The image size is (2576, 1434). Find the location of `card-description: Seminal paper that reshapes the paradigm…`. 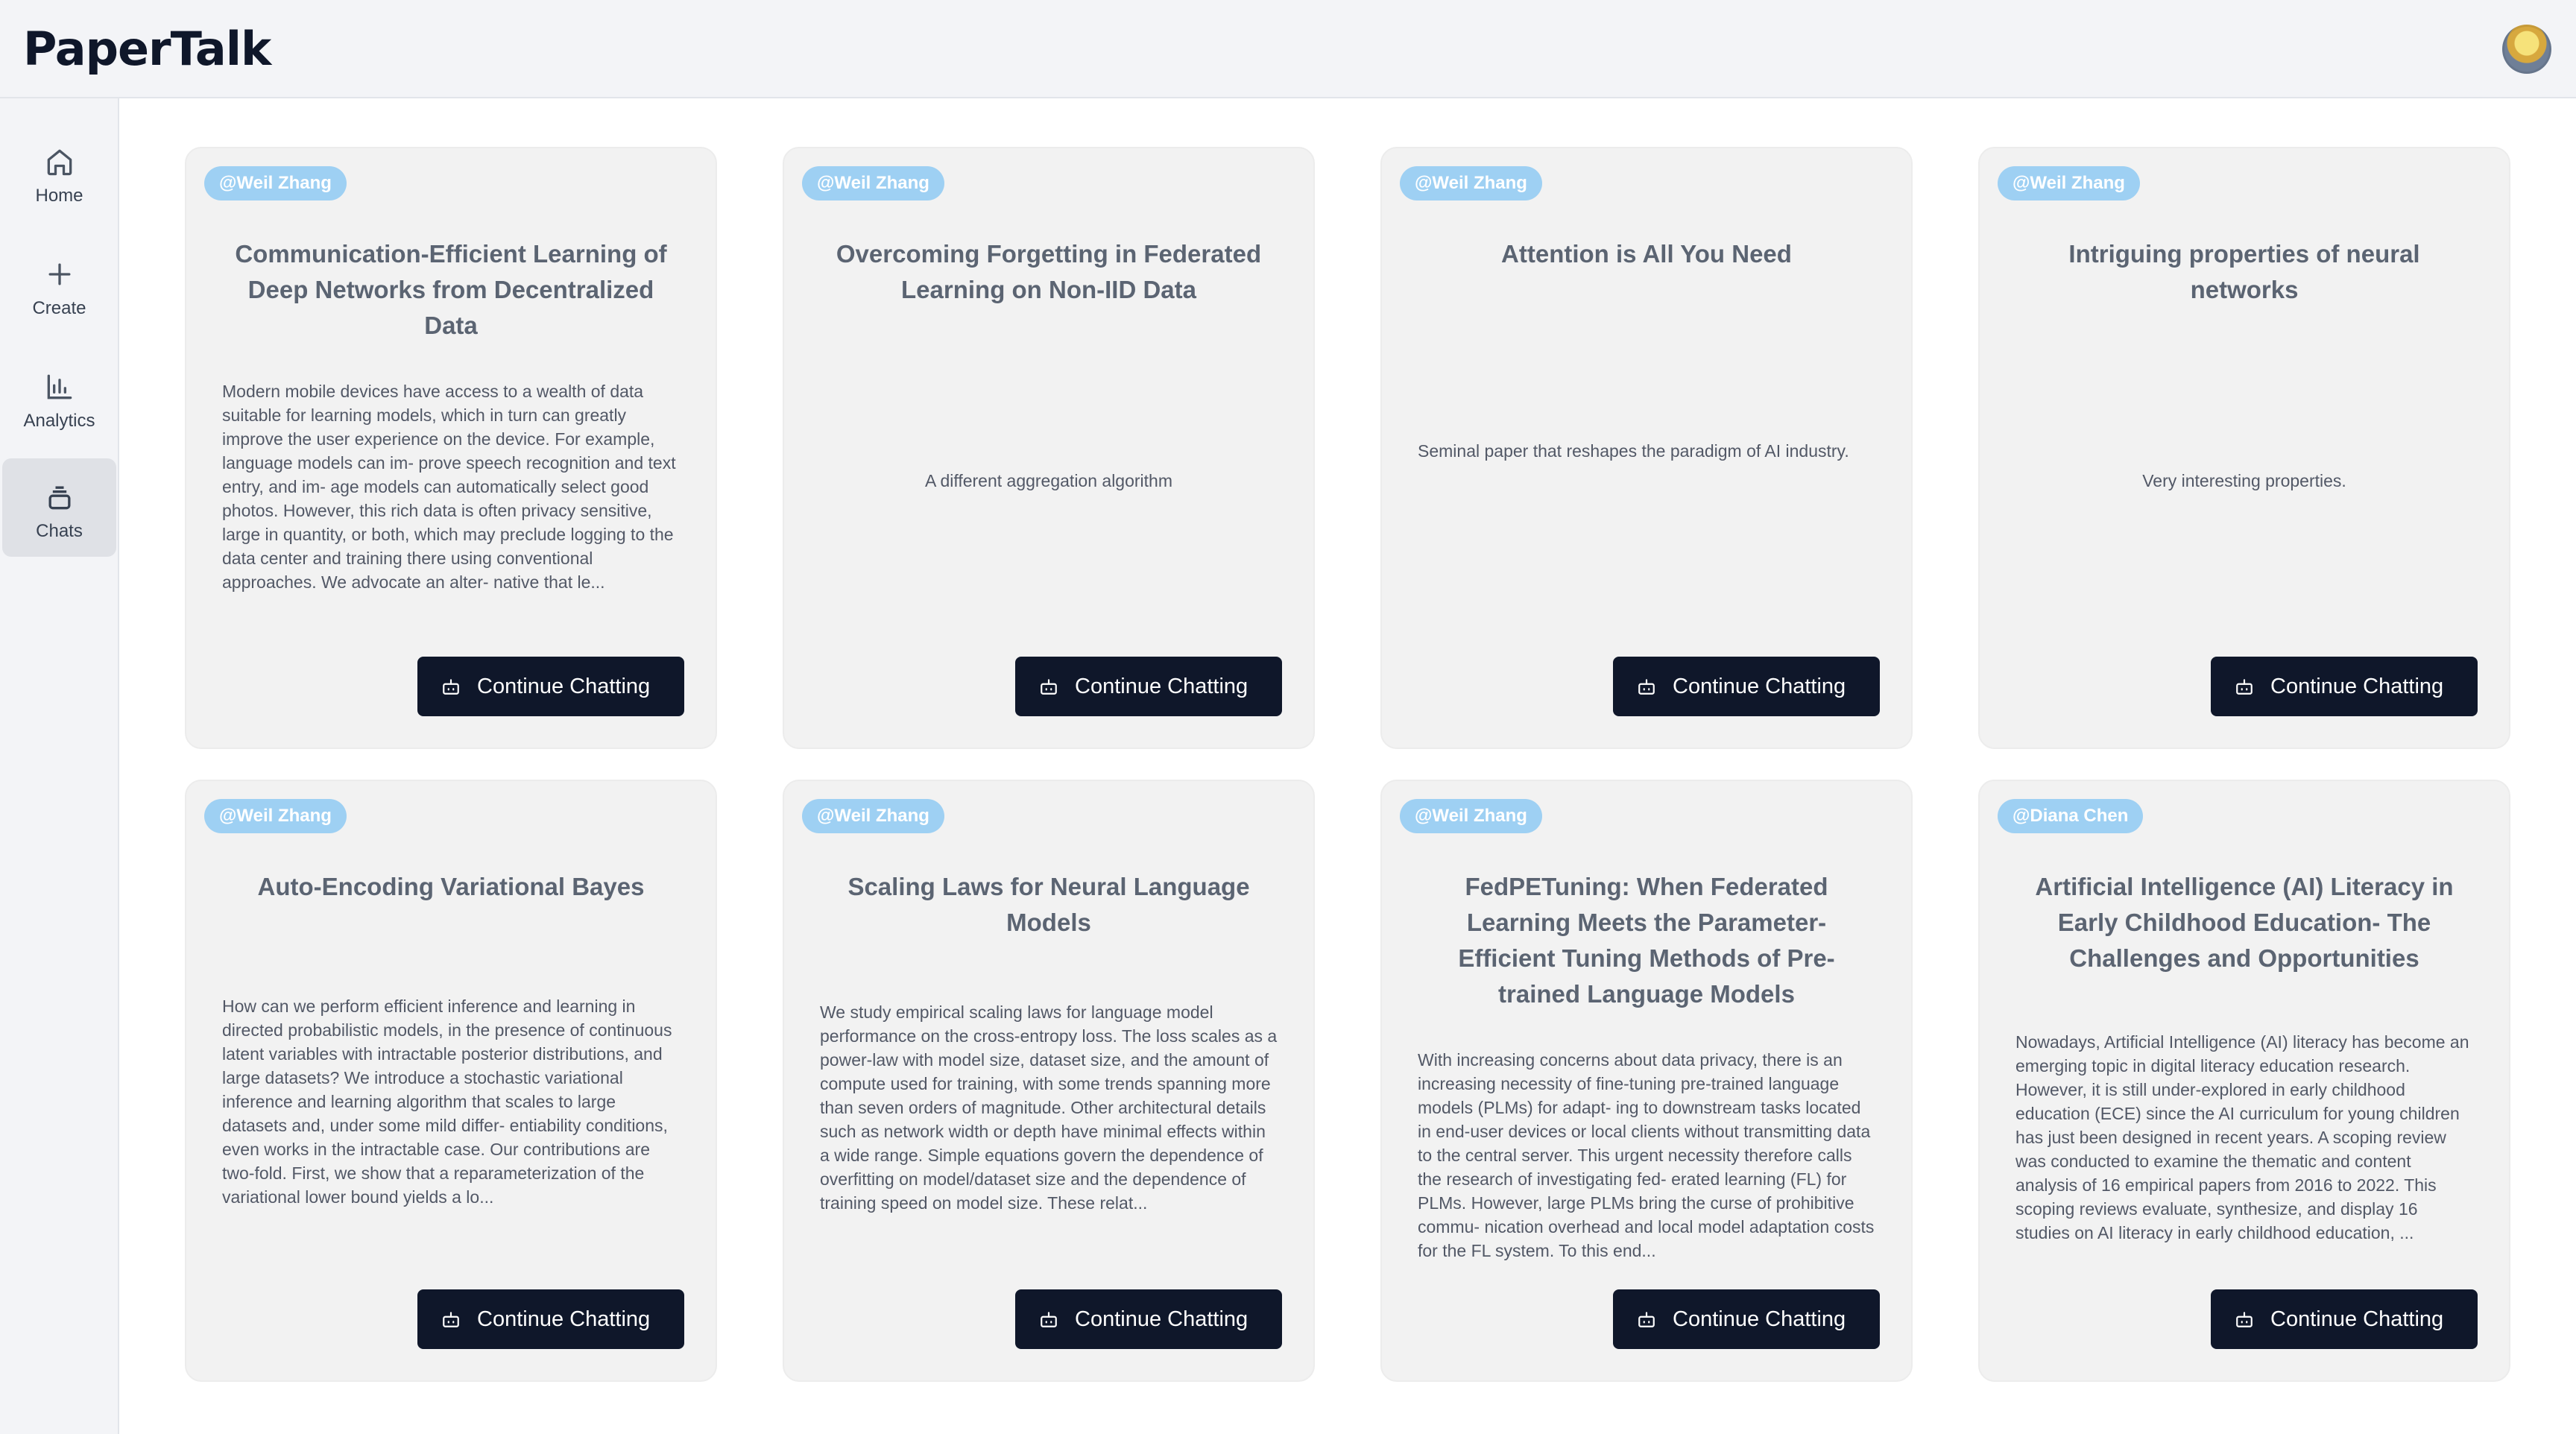

card-description: Seminal paper that reshapes the paradigm… is located at coordinates (1633, 451).